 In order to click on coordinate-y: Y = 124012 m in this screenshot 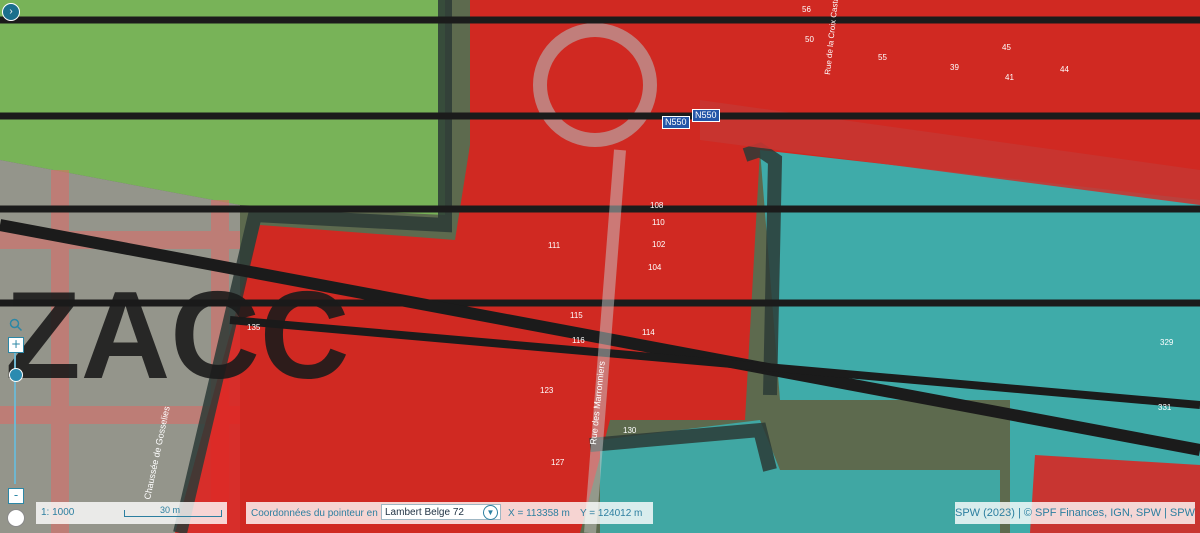, I will do `click(611, 513)`.